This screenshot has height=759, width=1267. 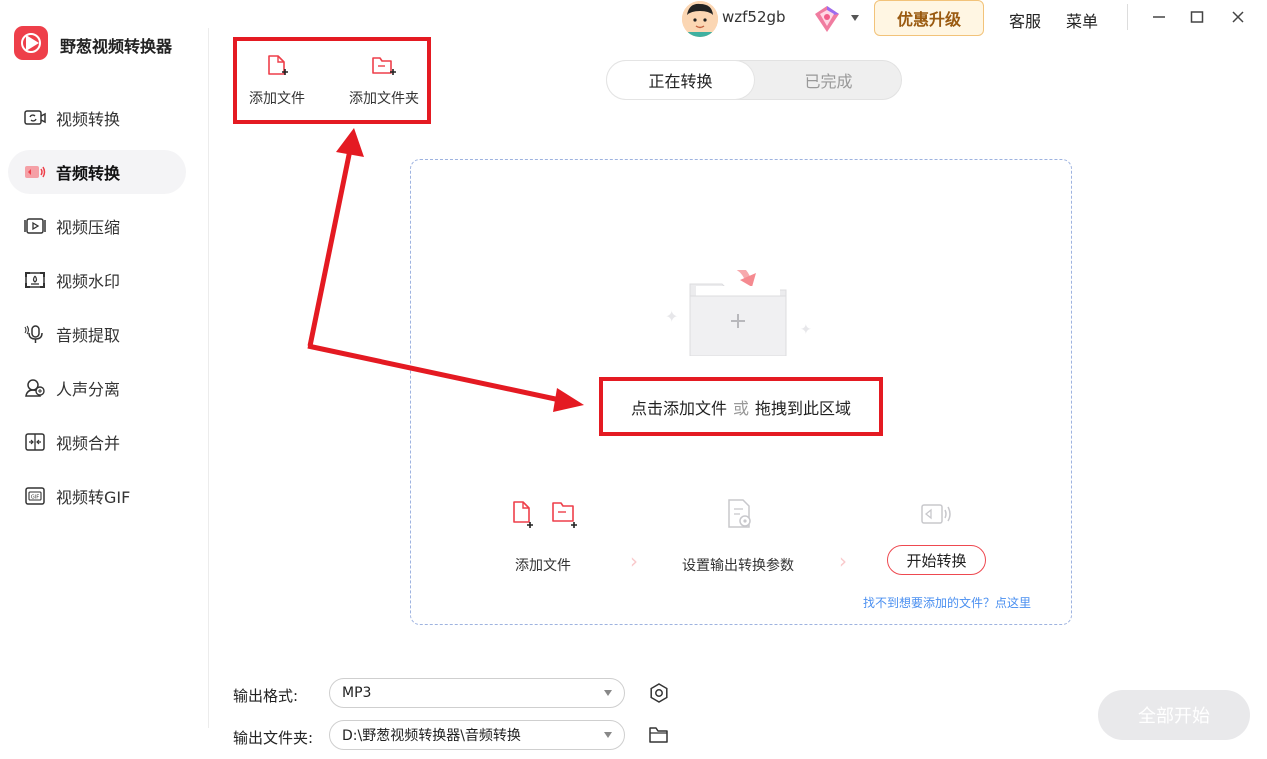 I want to click on open-folder-icon, so click(x=659, y=737).